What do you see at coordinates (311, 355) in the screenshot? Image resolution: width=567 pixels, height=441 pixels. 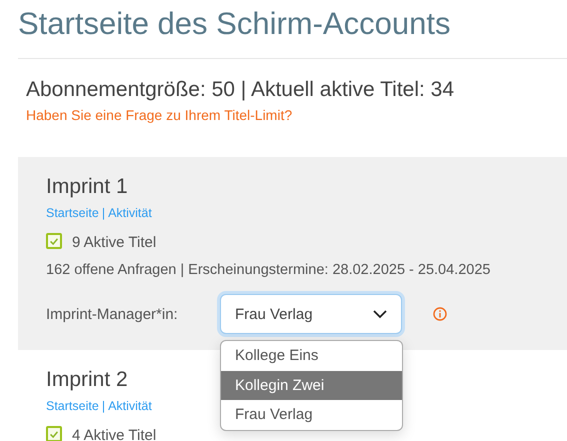 I see `dropdown-option: Kollege Eins` at bounding box center [311, 355].